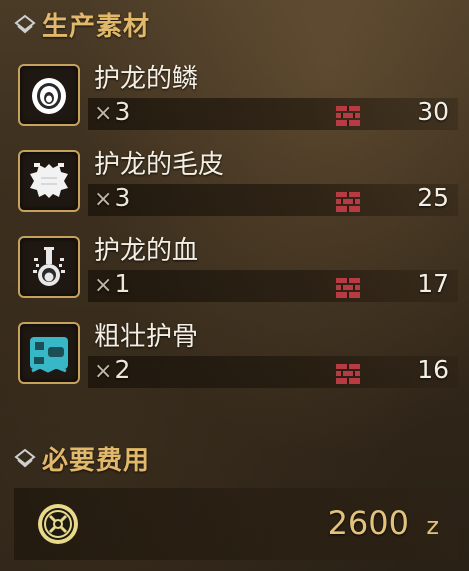 The image size is (469, 571). I want to click on material-row: 护龙的毛皮 ×3 25, so click(236, 181).